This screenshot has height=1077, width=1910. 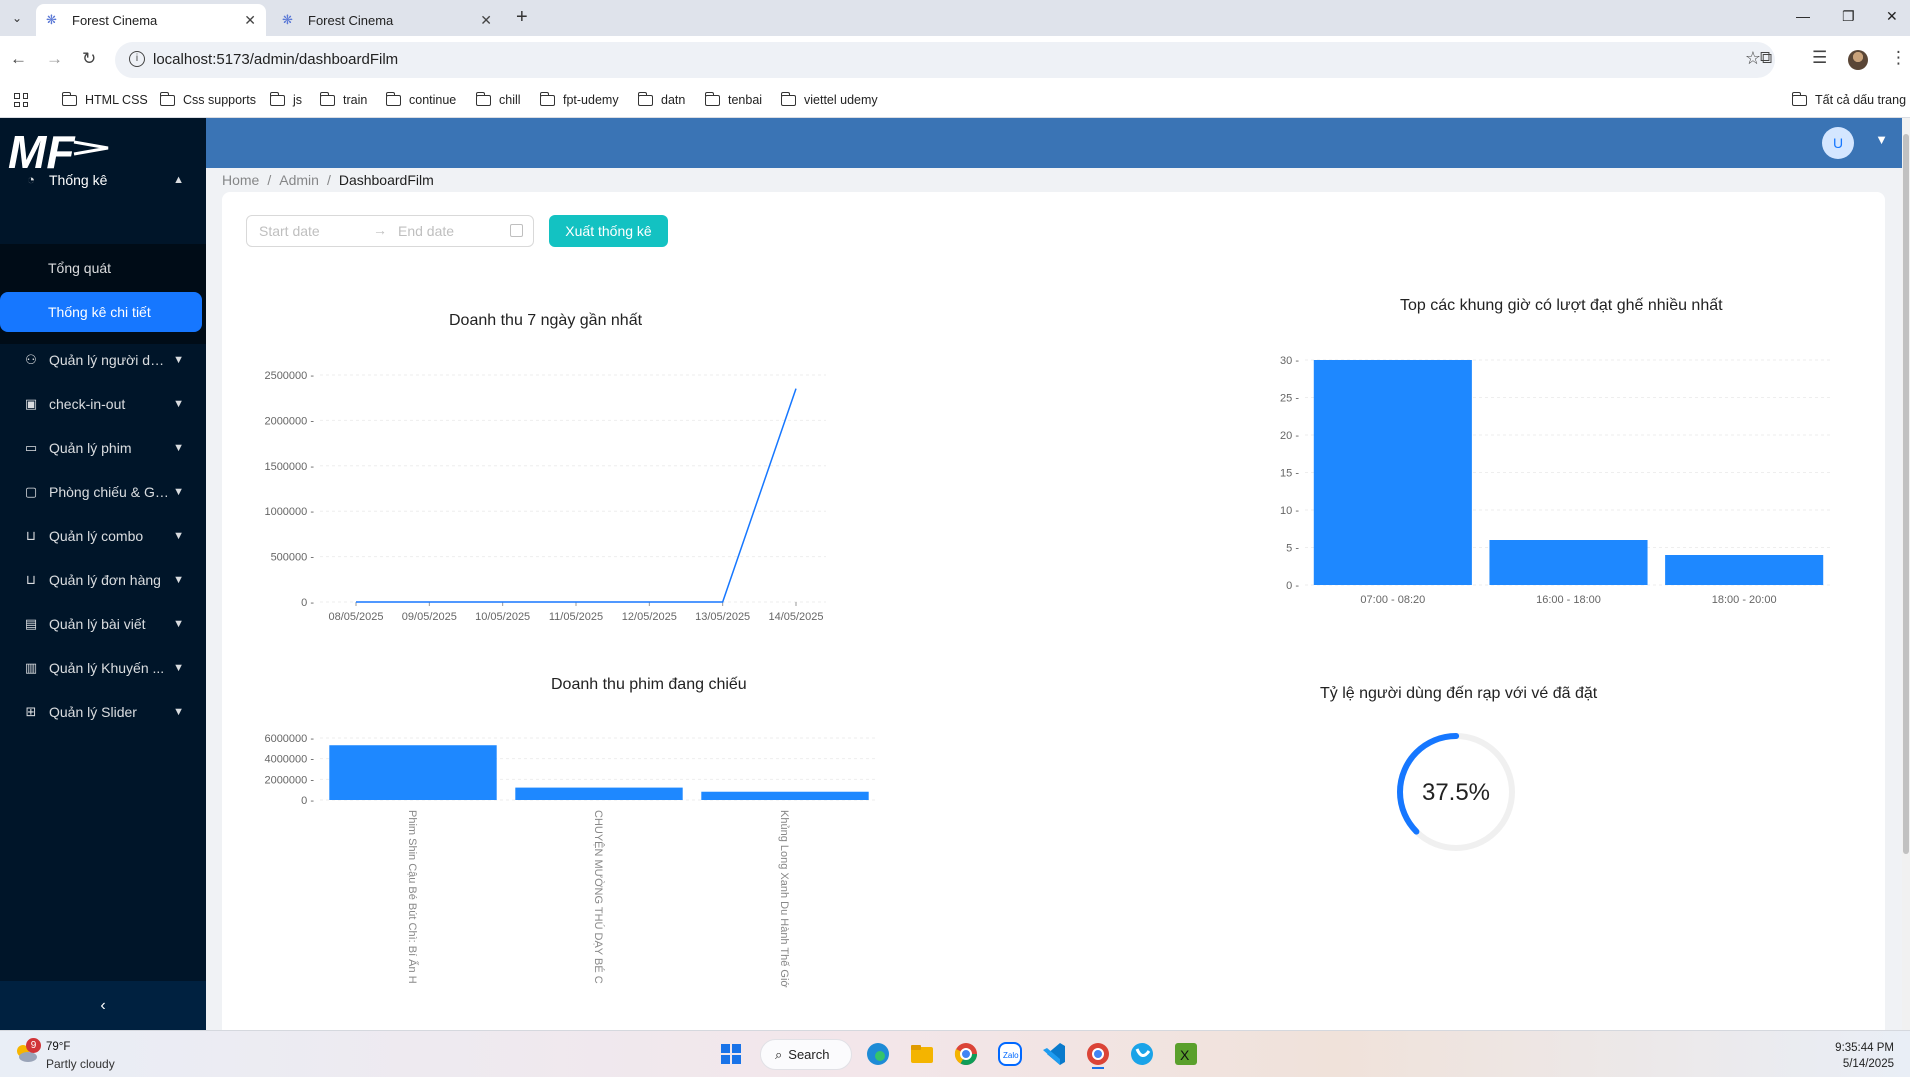 I want to click on export-stats-button: Xuất thống kê, so click(x=608, y=231).